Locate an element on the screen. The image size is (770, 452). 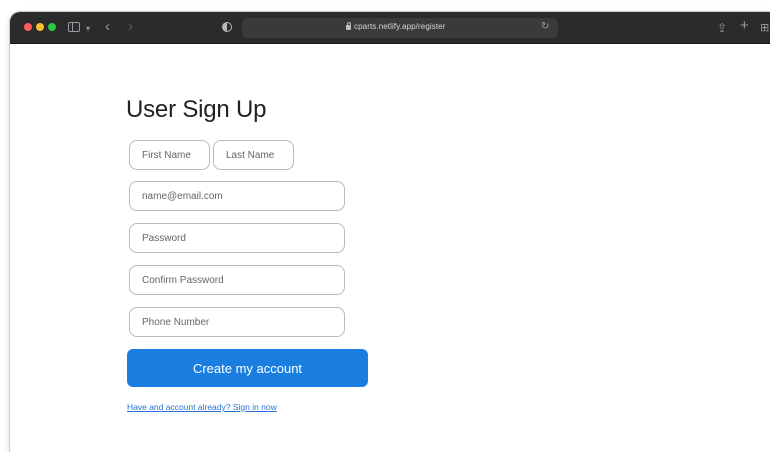
new-tab-icon: + is located at coordinates (744, 26).